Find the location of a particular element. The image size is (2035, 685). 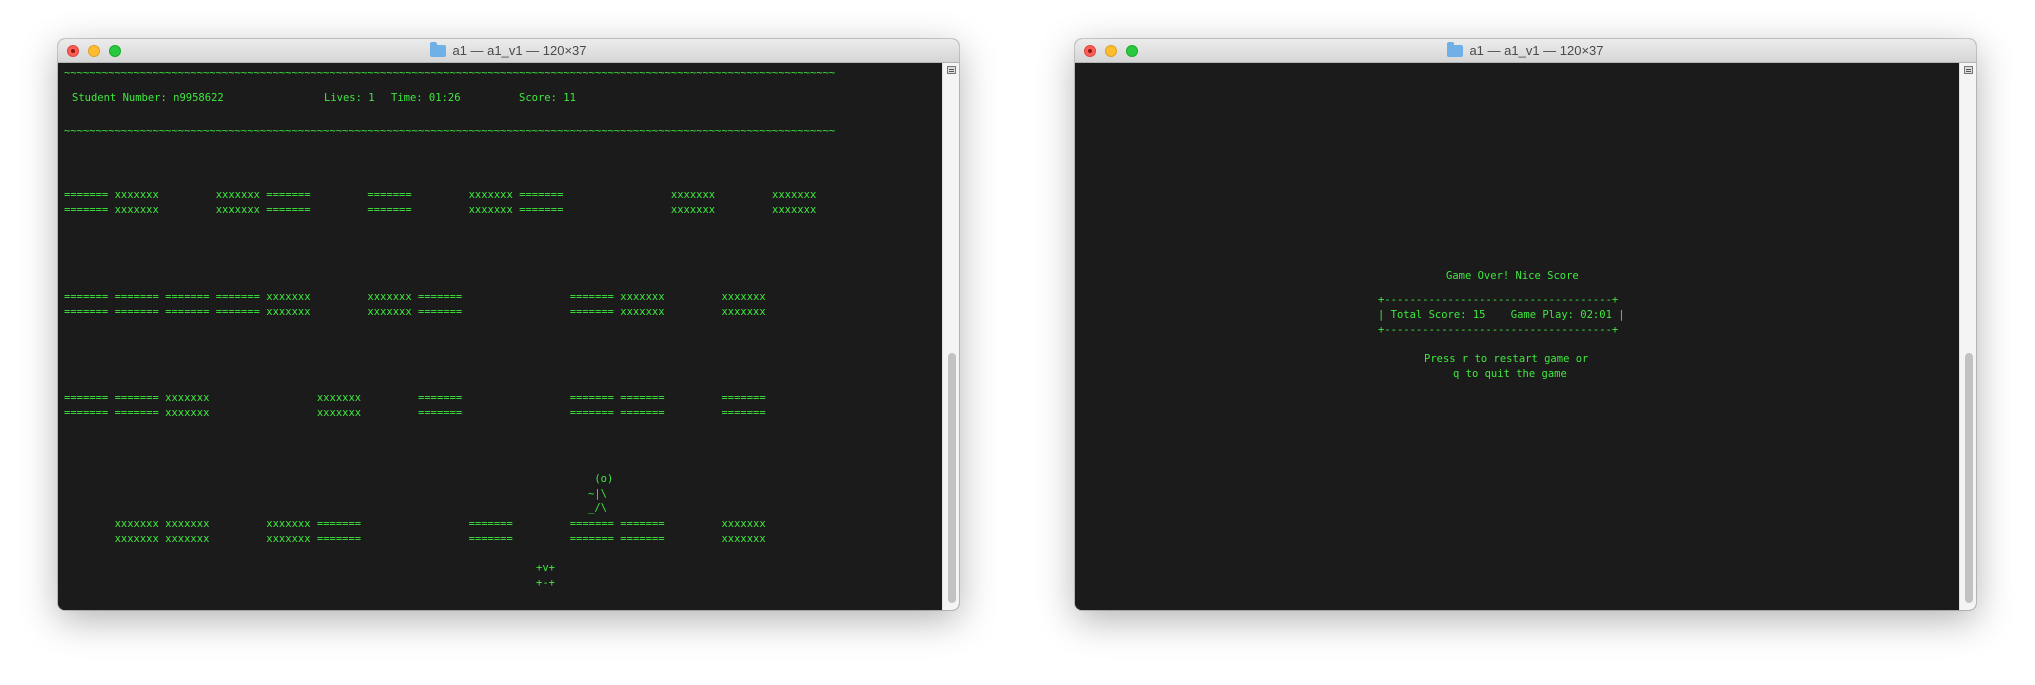

player-sprite: (o) ~|\ _/\ is located at coordinates (601, 493).